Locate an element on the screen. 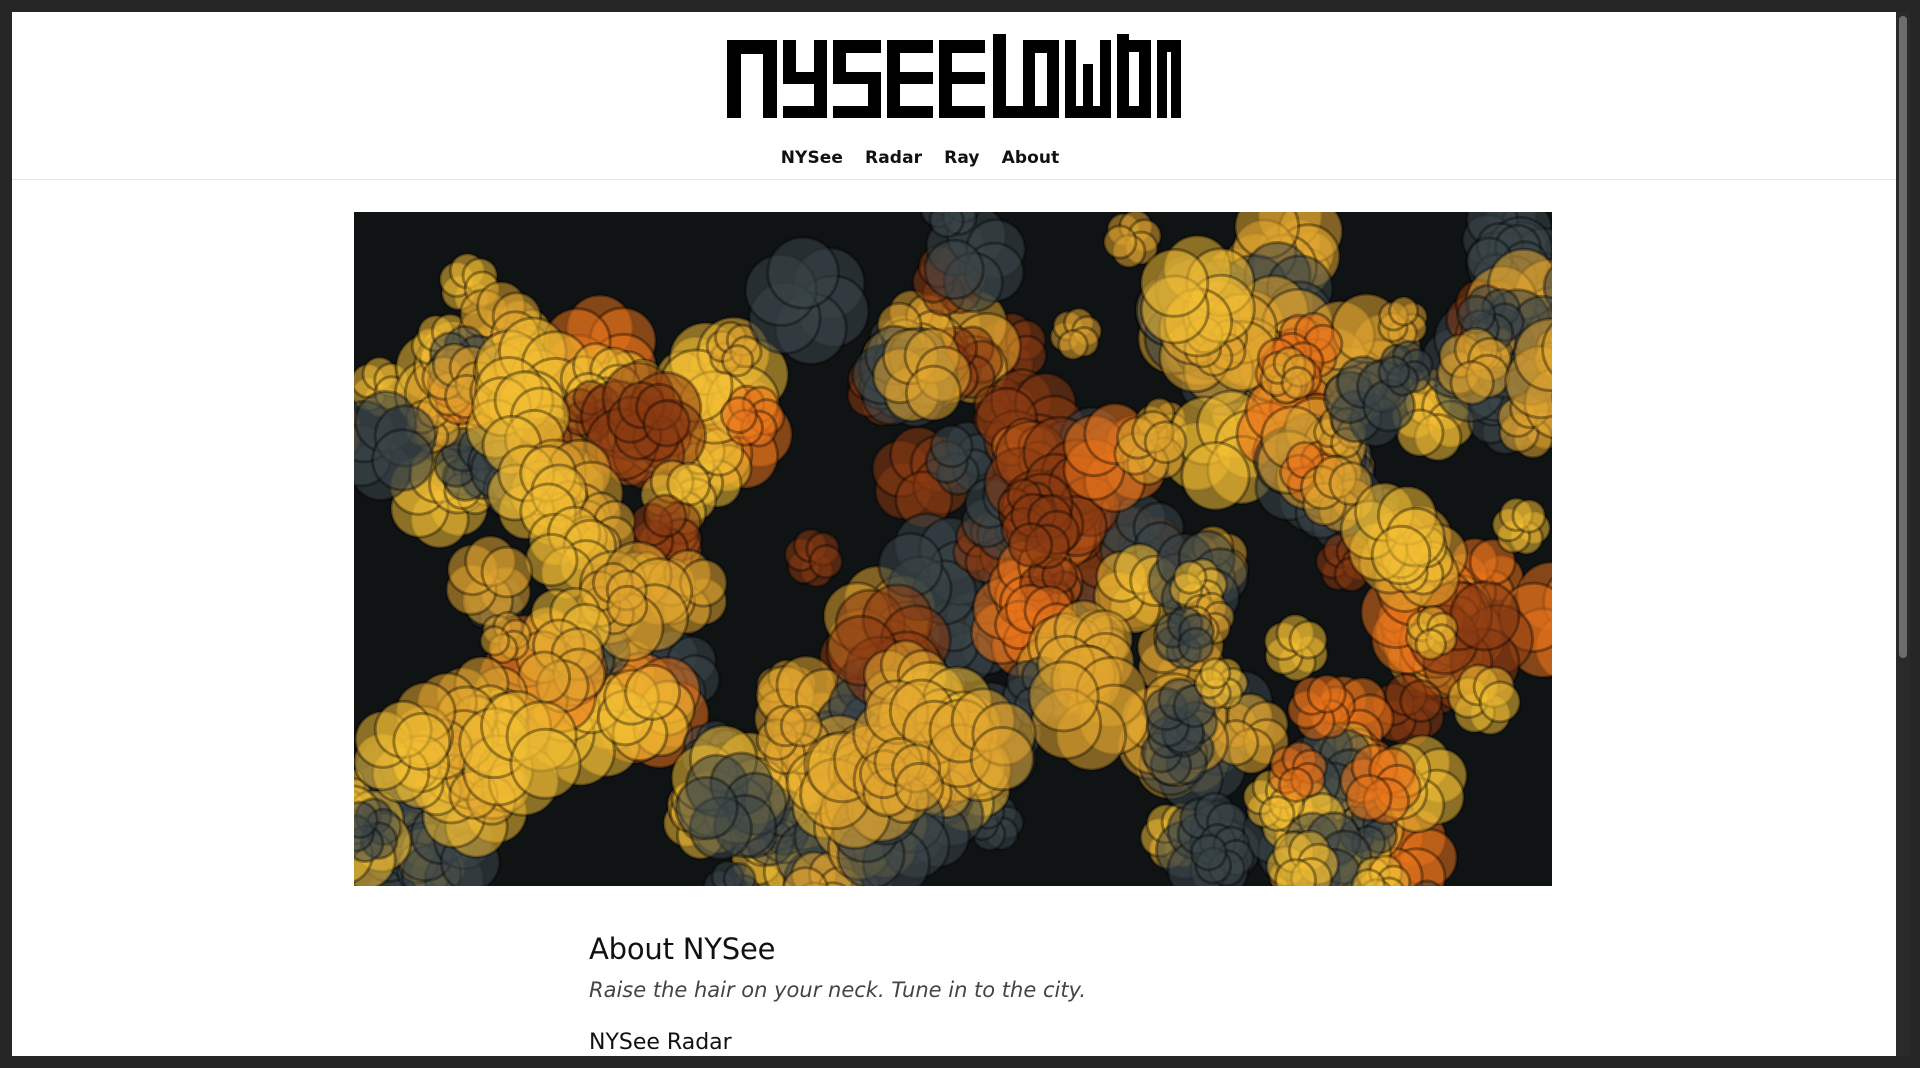 The image size is (1920, 1068). page-title: About NYSee is located at coordinates (682, 949).